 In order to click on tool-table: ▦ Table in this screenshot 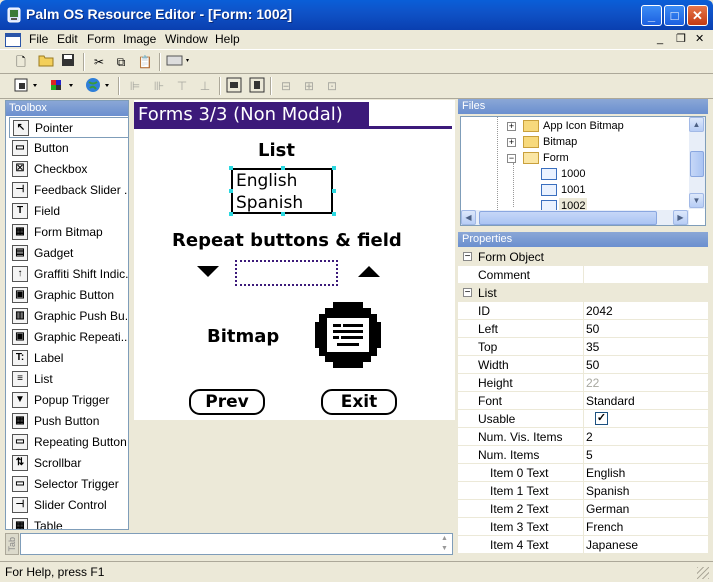, I will do `click(68, 522)`.